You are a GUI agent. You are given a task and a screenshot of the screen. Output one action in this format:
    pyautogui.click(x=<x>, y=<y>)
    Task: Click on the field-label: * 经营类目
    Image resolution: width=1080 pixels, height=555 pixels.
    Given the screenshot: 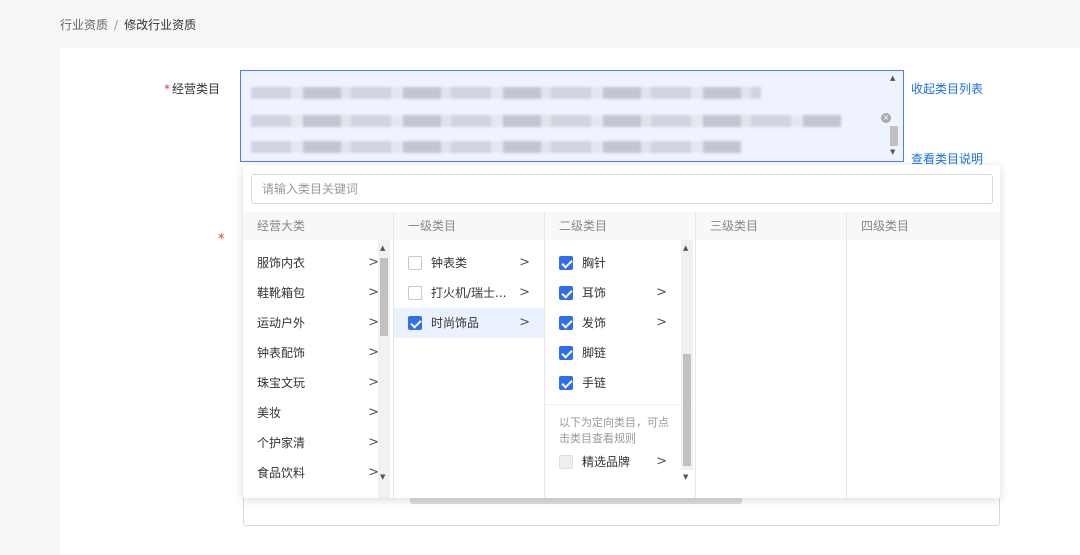 What is the action you would take?
    pyautogui.click(x=192, y=88)
    